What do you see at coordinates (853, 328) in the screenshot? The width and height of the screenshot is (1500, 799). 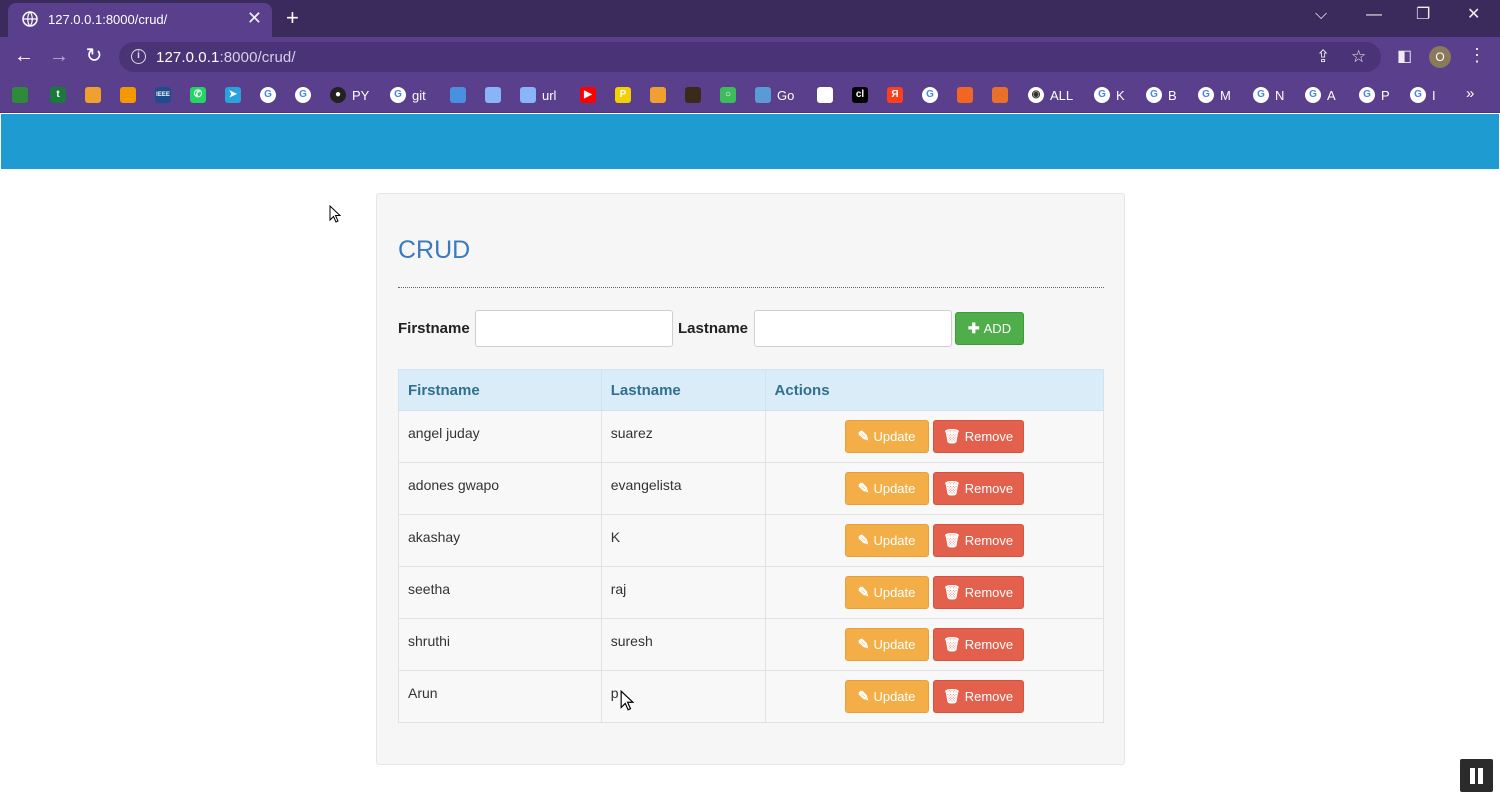 I see `lastname-input` at bounding box center [853, 328].